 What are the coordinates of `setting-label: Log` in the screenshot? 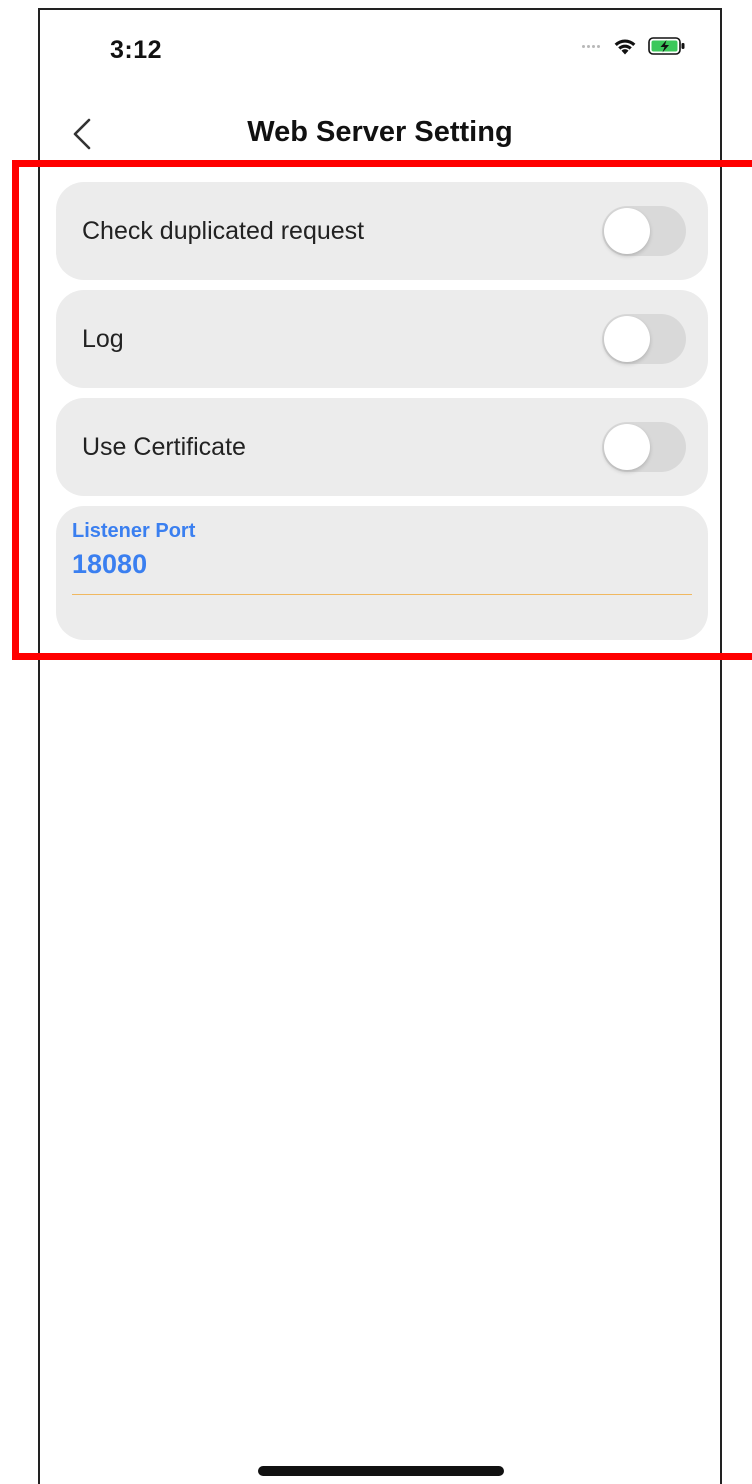 It's located at (103, 338).